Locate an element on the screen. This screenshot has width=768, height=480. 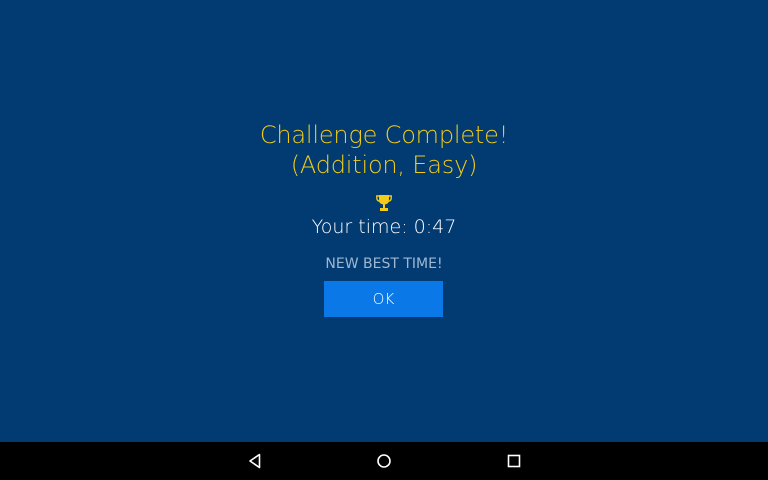
home-icon is located at coordinates (384, 461).